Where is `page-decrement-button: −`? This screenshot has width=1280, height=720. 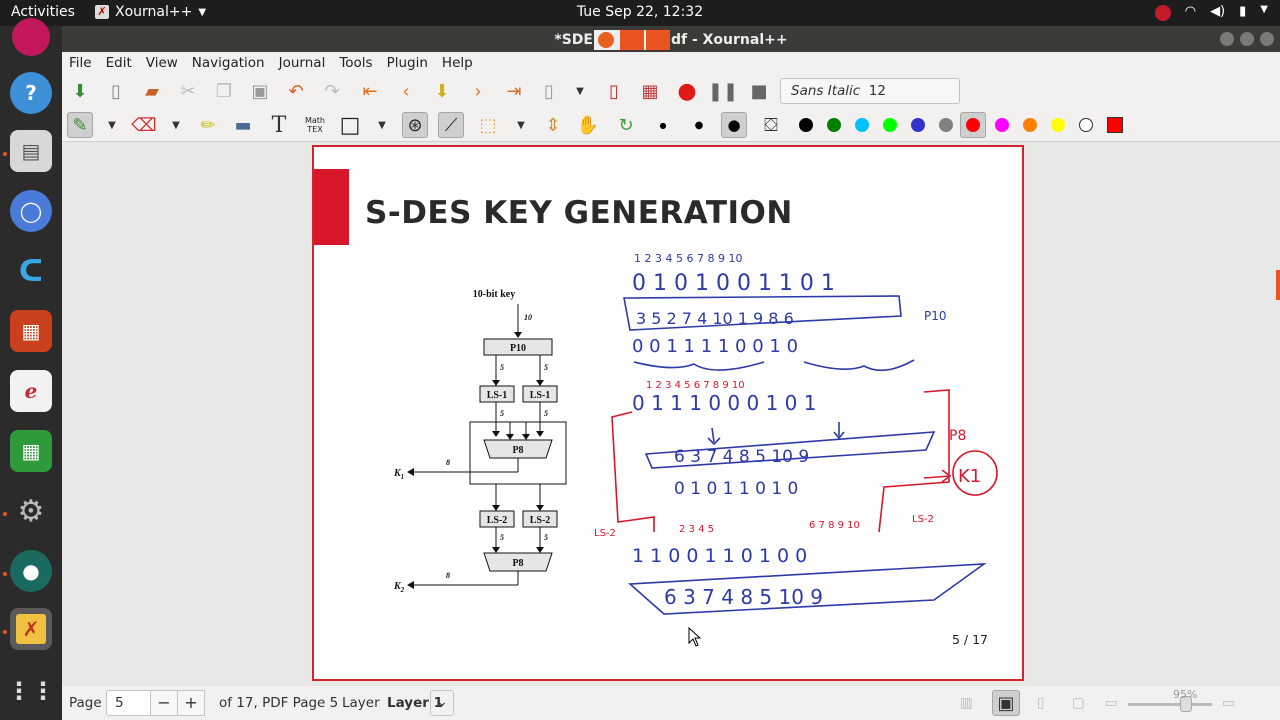 page-decrement-button: − is located at coordinates (164, 703).